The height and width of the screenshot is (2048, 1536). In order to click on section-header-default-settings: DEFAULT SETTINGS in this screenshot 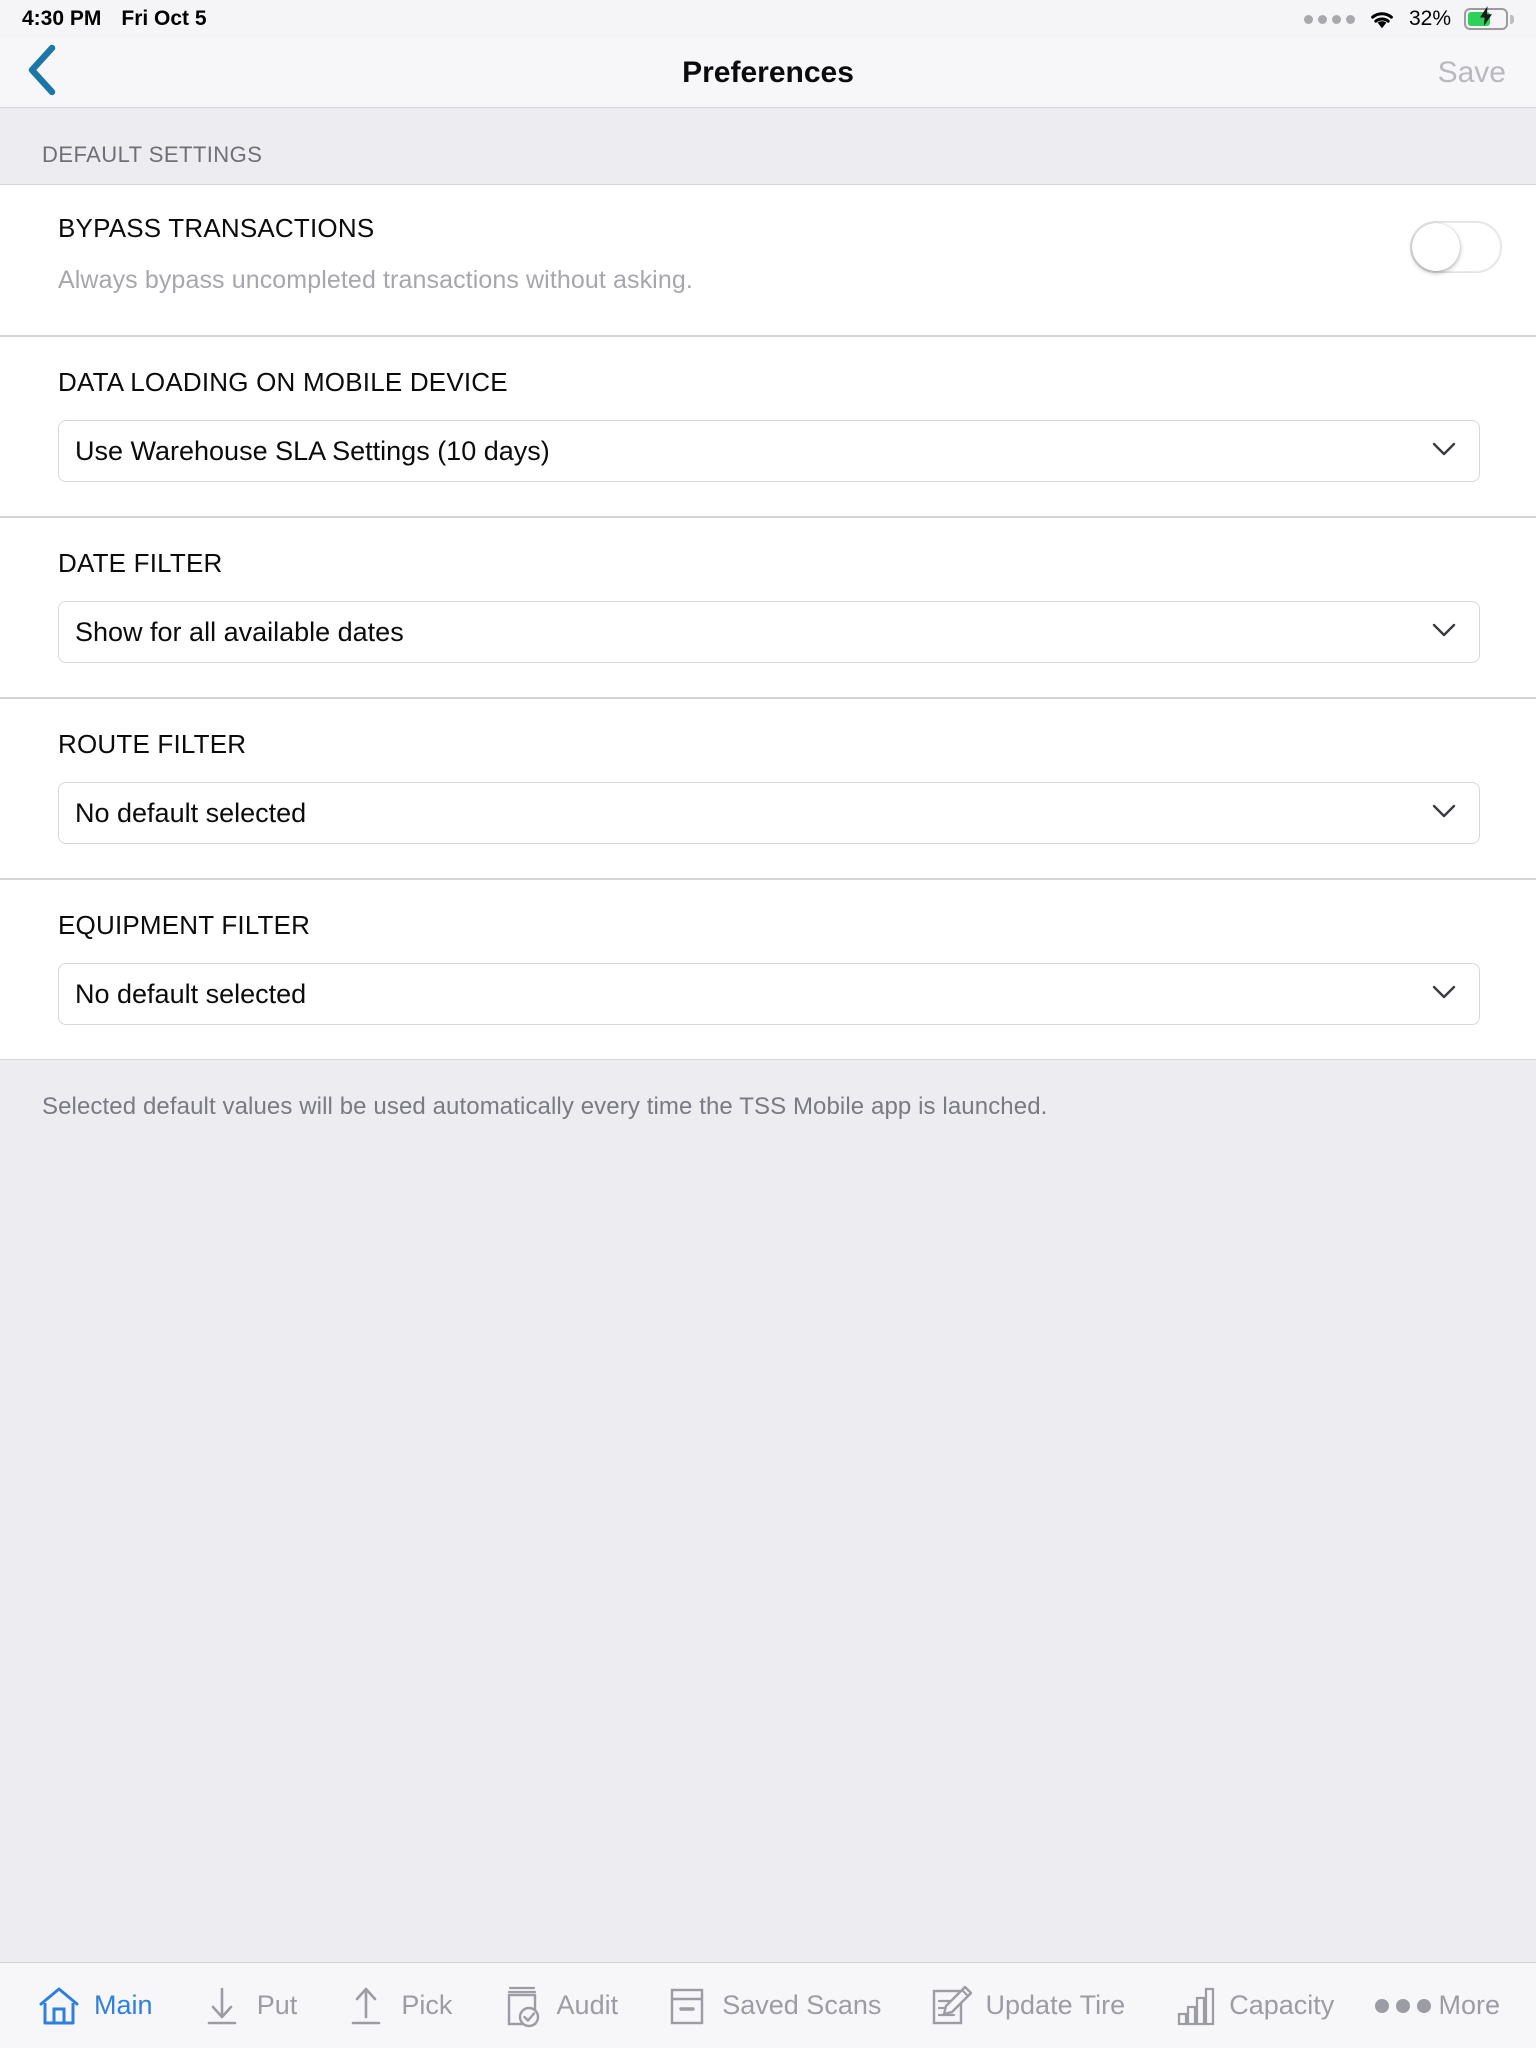, I will do `click(768, 146)`.